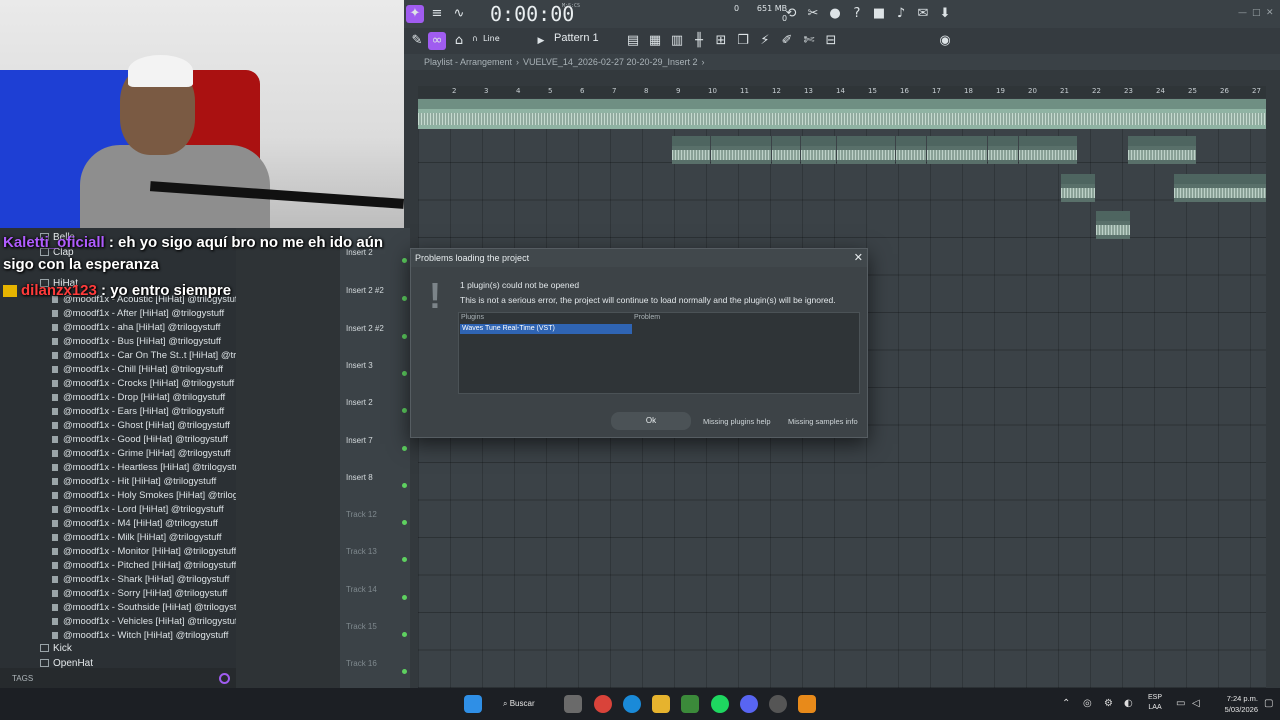 This screenshot has height=720, width=1280. Describe the element at coordinates (138, 397) in the screenshot. I see `browser-file: @moodf1x - Drop [HiHat] @trilogystuff` at that location.